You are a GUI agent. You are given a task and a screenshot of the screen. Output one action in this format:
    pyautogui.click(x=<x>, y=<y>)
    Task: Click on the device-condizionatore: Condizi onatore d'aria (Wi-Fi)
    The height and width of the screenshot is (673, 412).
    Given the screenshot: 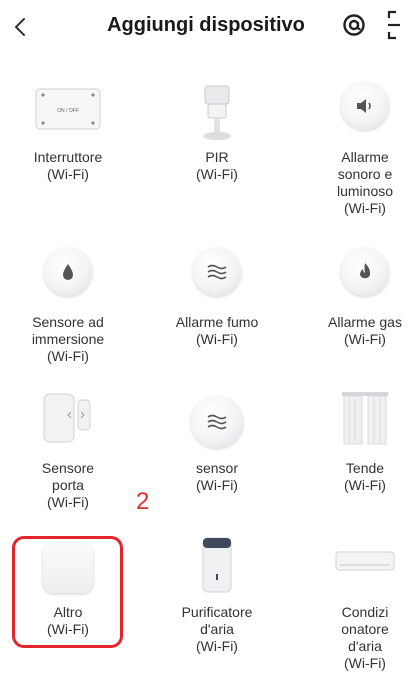 What is the action you would take?
    pyautogui.click(x=361, y=603)
    